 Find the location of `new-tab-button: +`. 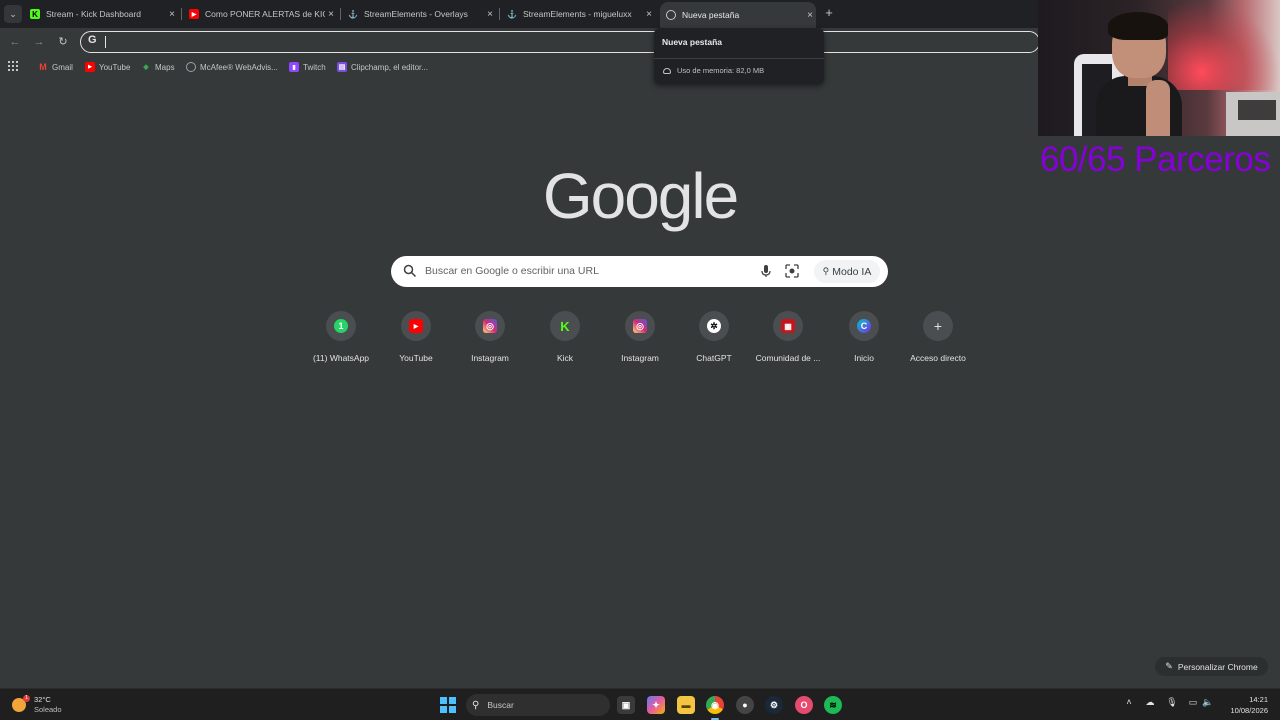

new-tab-button: + is located at coordinates (829, 13).